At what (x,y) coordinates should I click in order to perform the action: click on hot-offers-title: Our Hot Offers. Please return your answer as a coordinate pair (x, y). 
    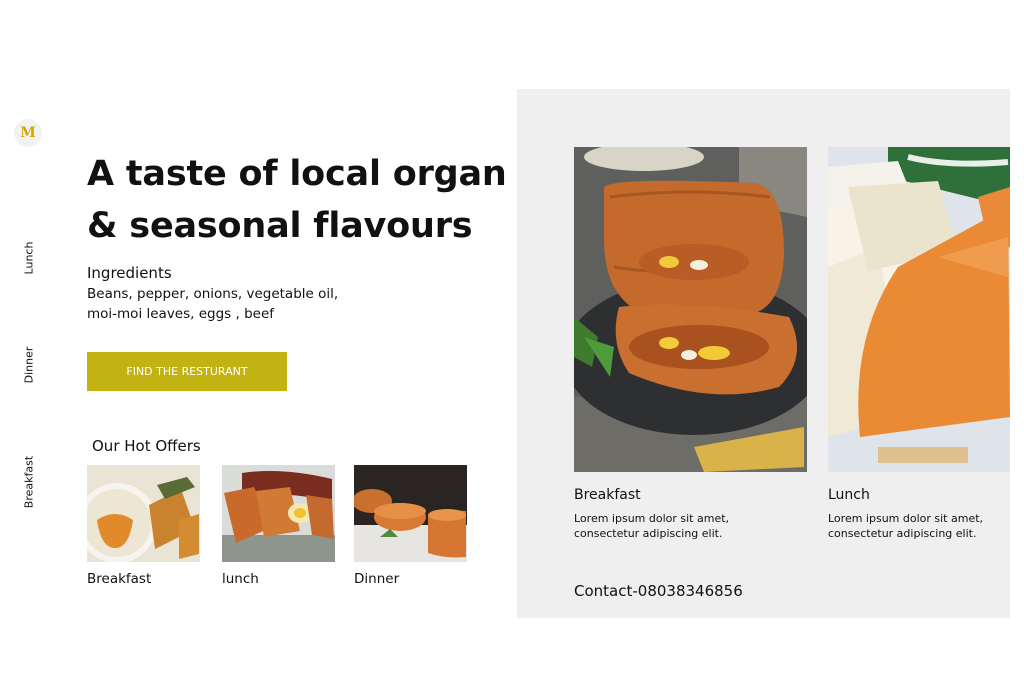
    Looking at the image, I should click on (146, 446).